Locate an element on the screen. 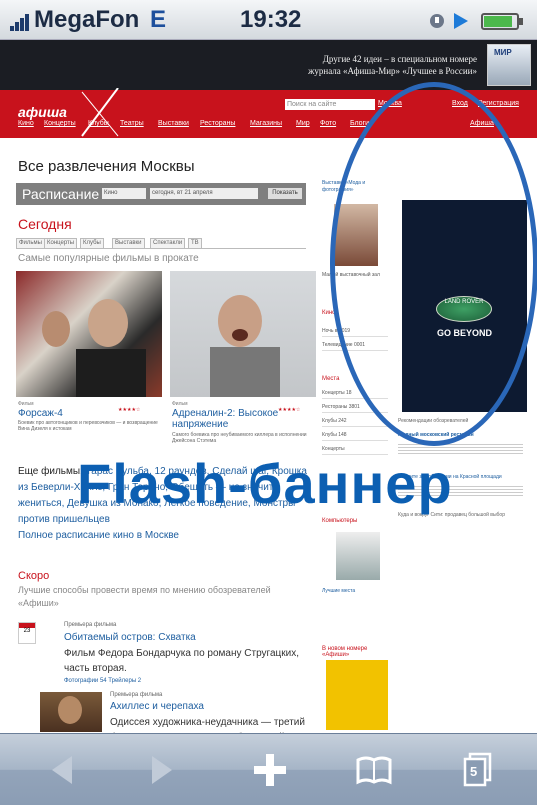  search-input: Поиск на сайте is located at coordinates (330, 104).